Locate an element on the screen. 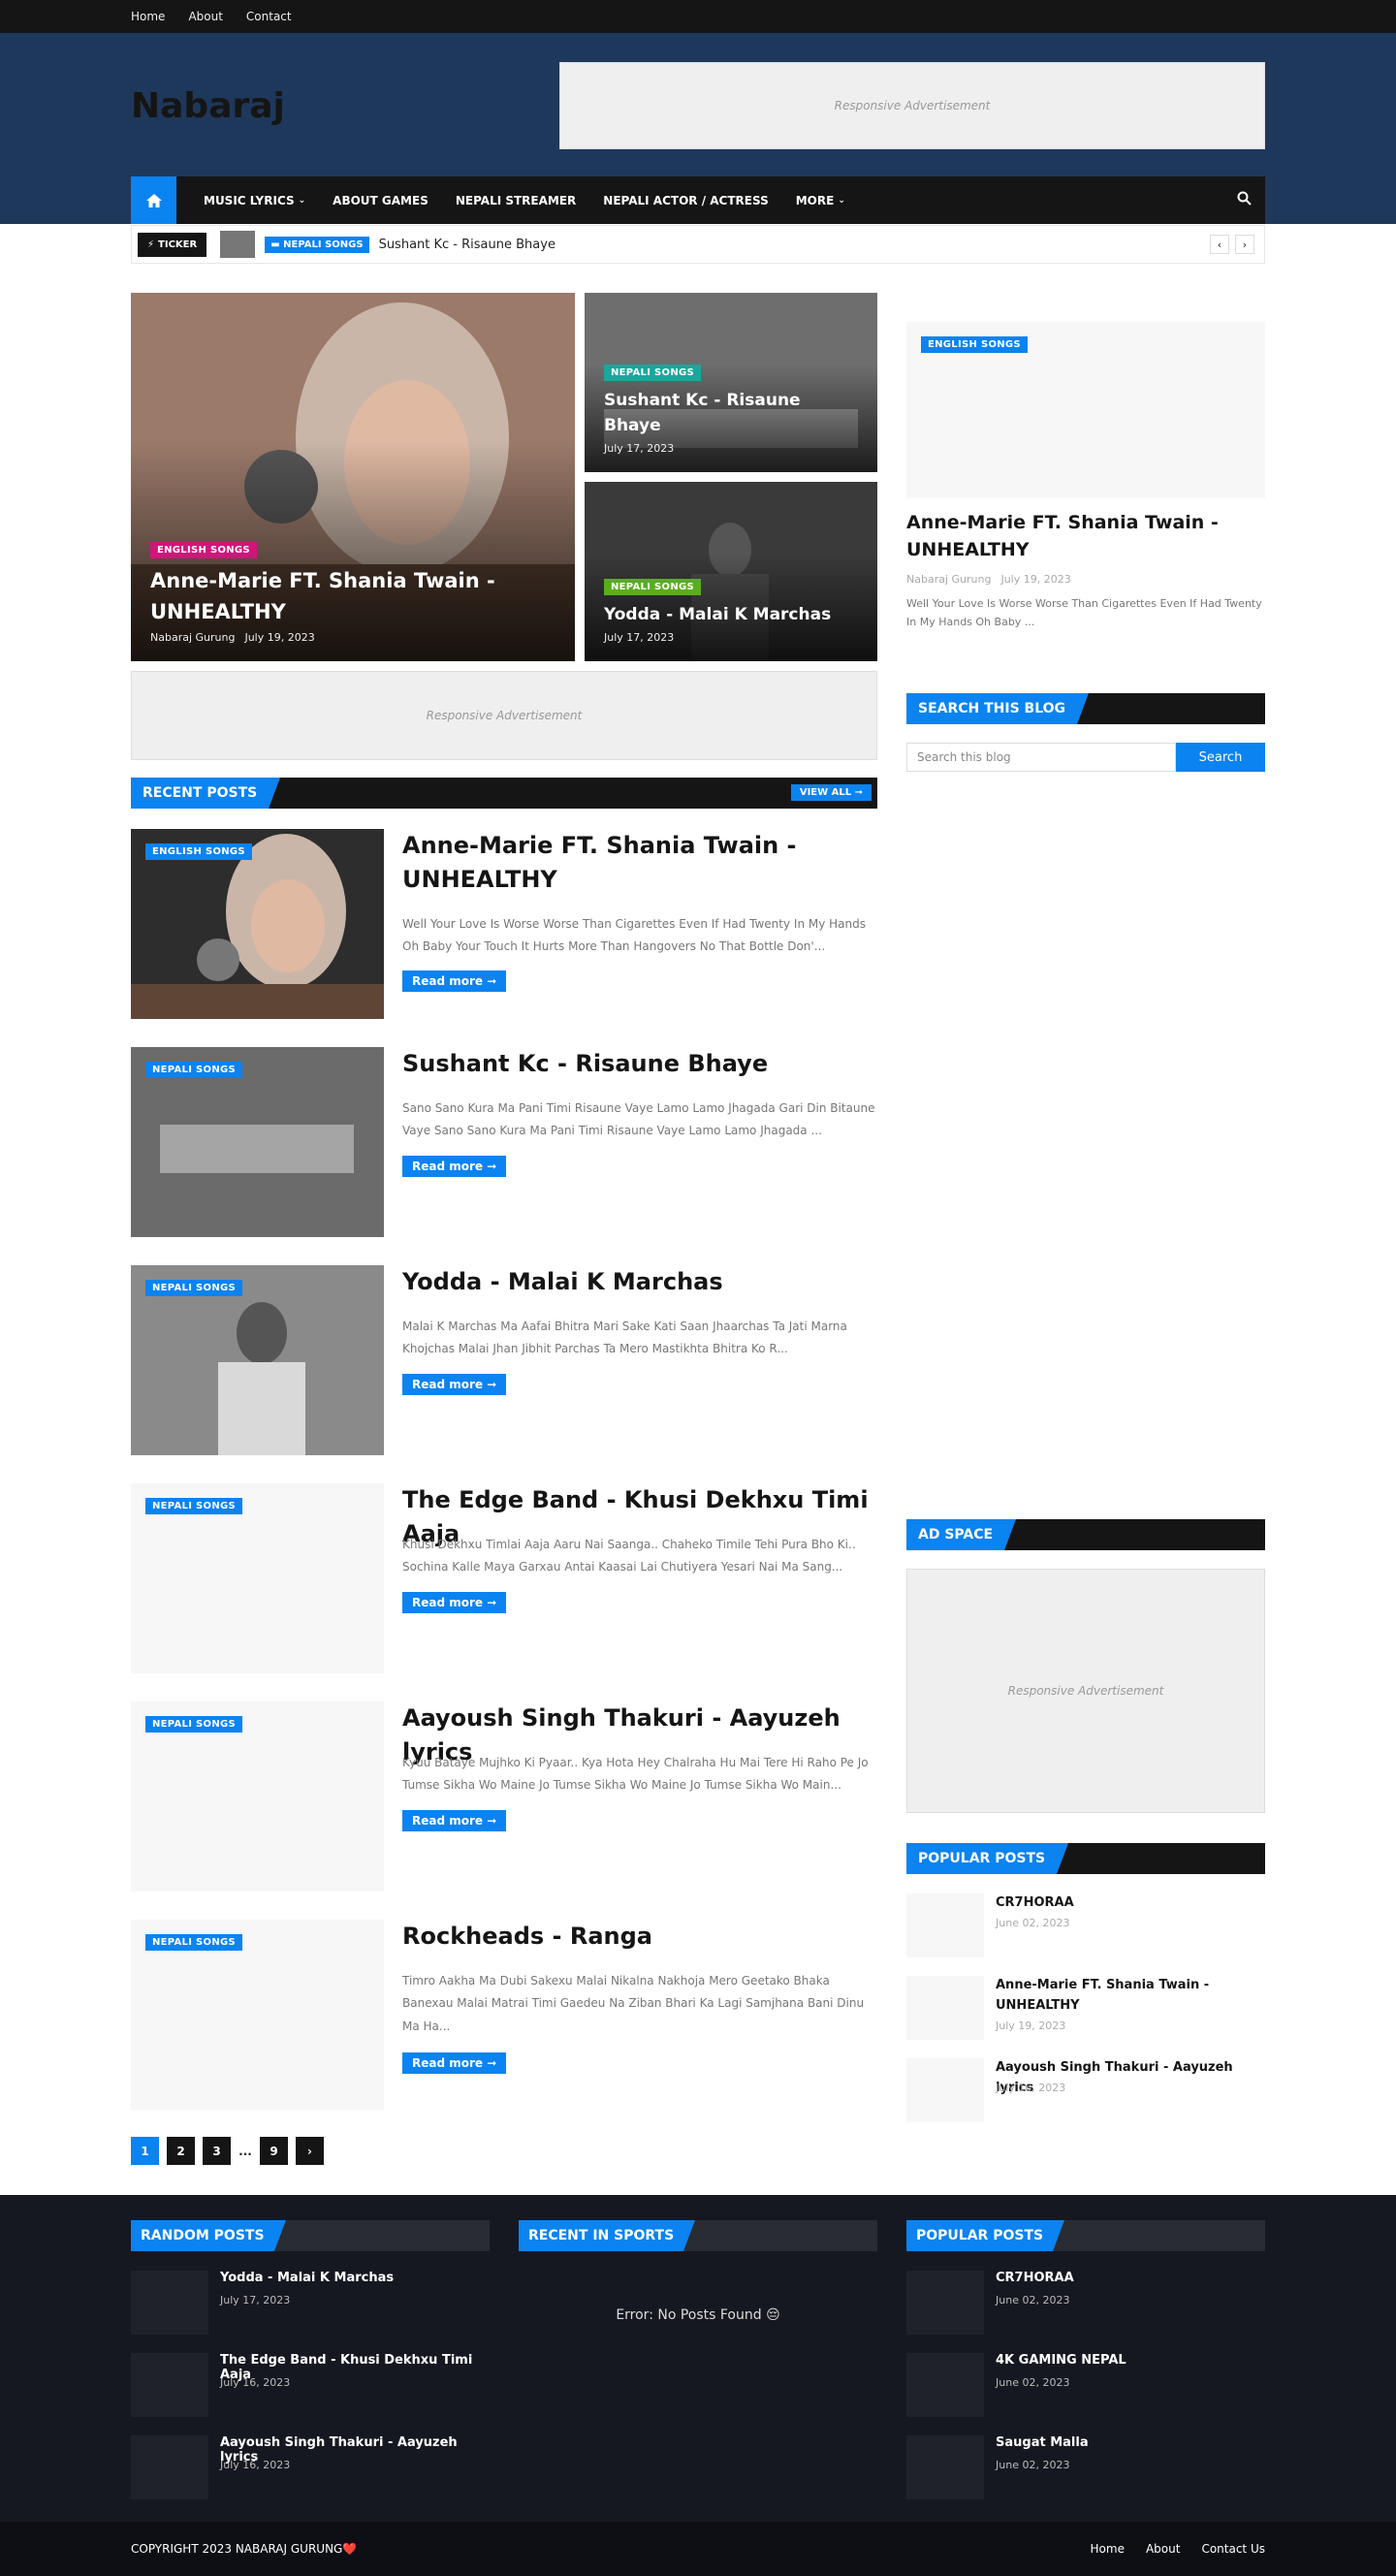 The height and width of the screenshot is (2576, 1396). ticker-label: ⚡ TICKER is located at coordinates (172, 244).